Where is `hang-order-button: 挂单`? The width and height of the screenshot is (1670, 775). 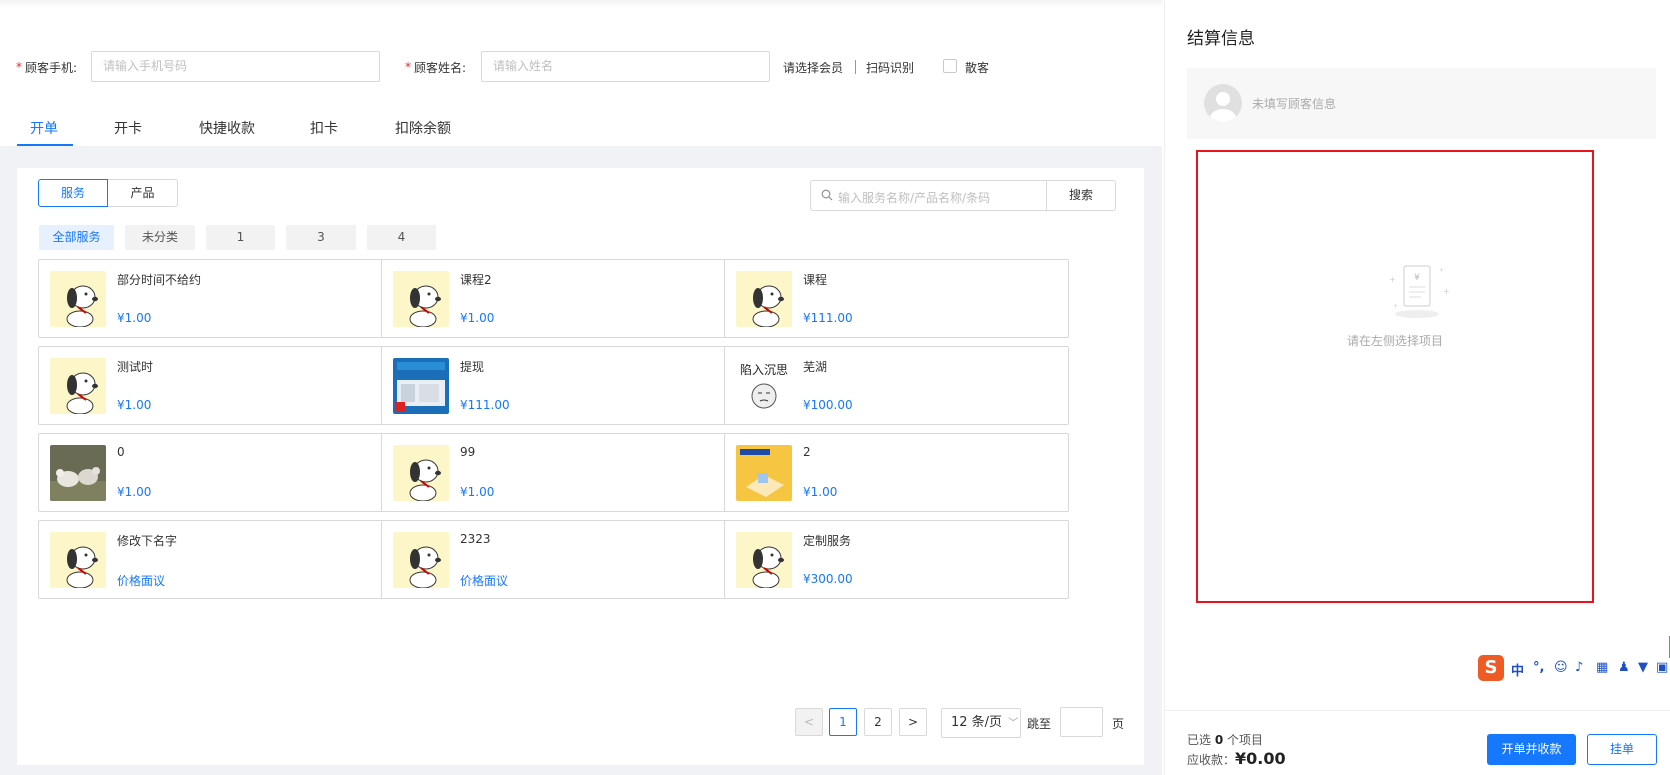
hang-order-button: 挂单 is located at coordinates (1622, 749).